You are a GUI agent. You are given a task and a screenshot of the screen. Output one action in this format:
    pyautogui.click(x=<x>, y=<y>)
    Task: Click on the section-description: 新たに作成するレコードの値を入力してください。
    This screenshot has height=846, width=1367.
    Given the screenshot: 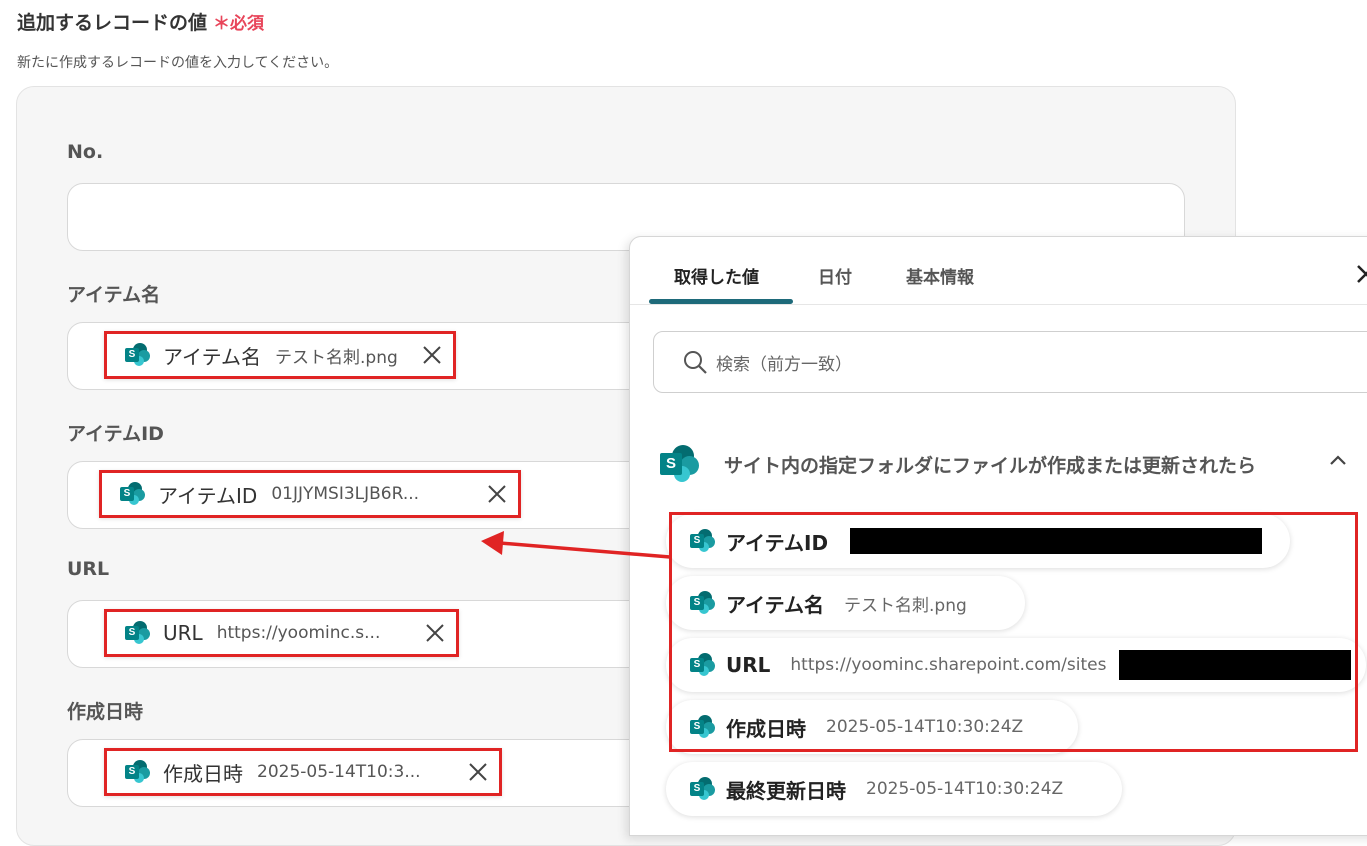 What is the action you would take?
    pyautogui.click(x=178, y=63)
    